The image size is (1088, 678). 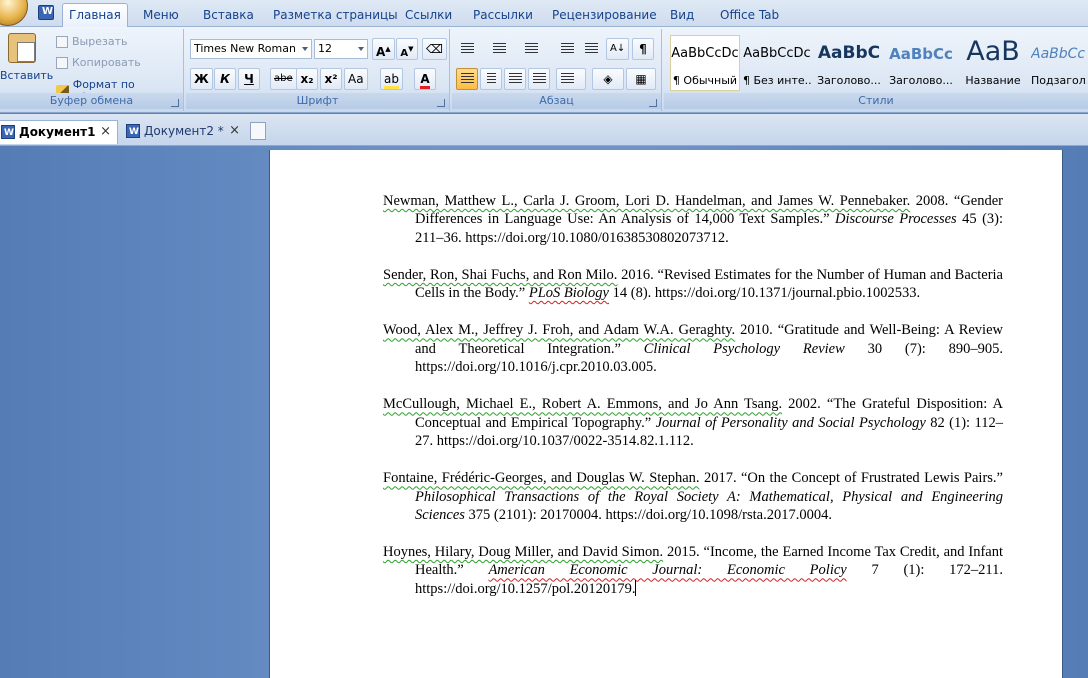 I want to click on eraser-icon: ⌫, so click(x=434, y=49).